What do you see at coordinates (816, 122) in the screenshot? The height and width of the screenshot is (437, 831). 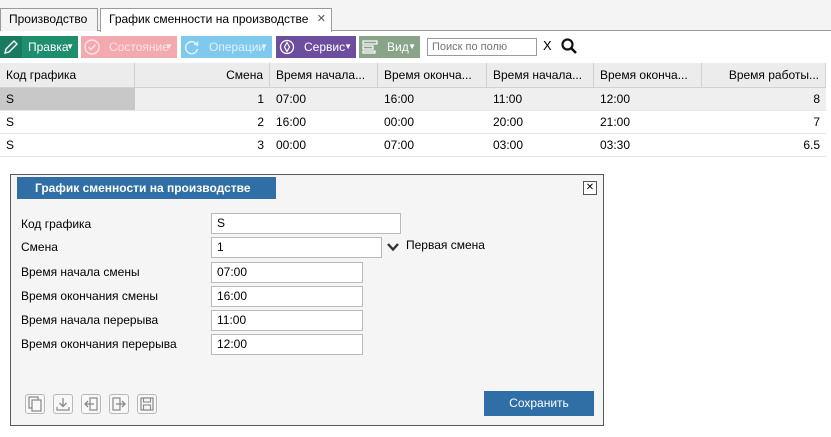 I see `table-cell: 7` at bounding box center [816, 122].